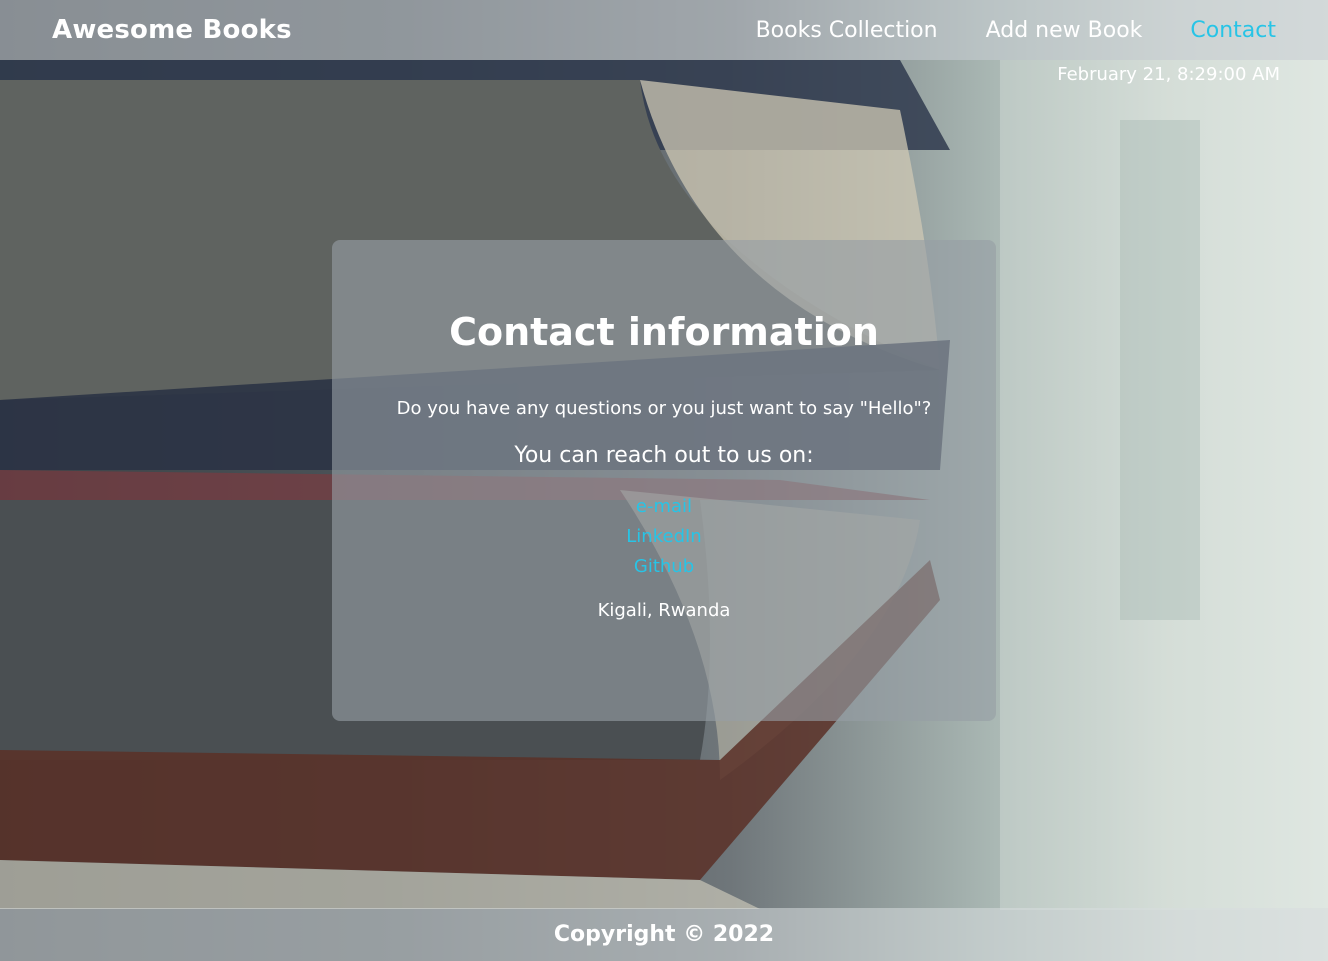 This screenshot has height=961, width=1328. What do you see at coordinates (847, 30) in the screenshot?
I see `nav-link-books-collection: Books Collection` at bounding box center [847, 30].